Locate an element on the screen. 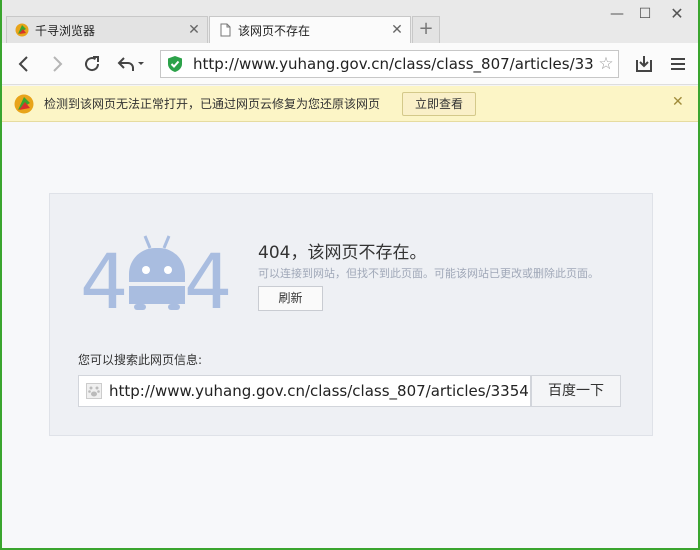 Image resolution: width=700 pixels, height=550 pixels. code-left-digit: 4 is located at coordinates (104, 275).